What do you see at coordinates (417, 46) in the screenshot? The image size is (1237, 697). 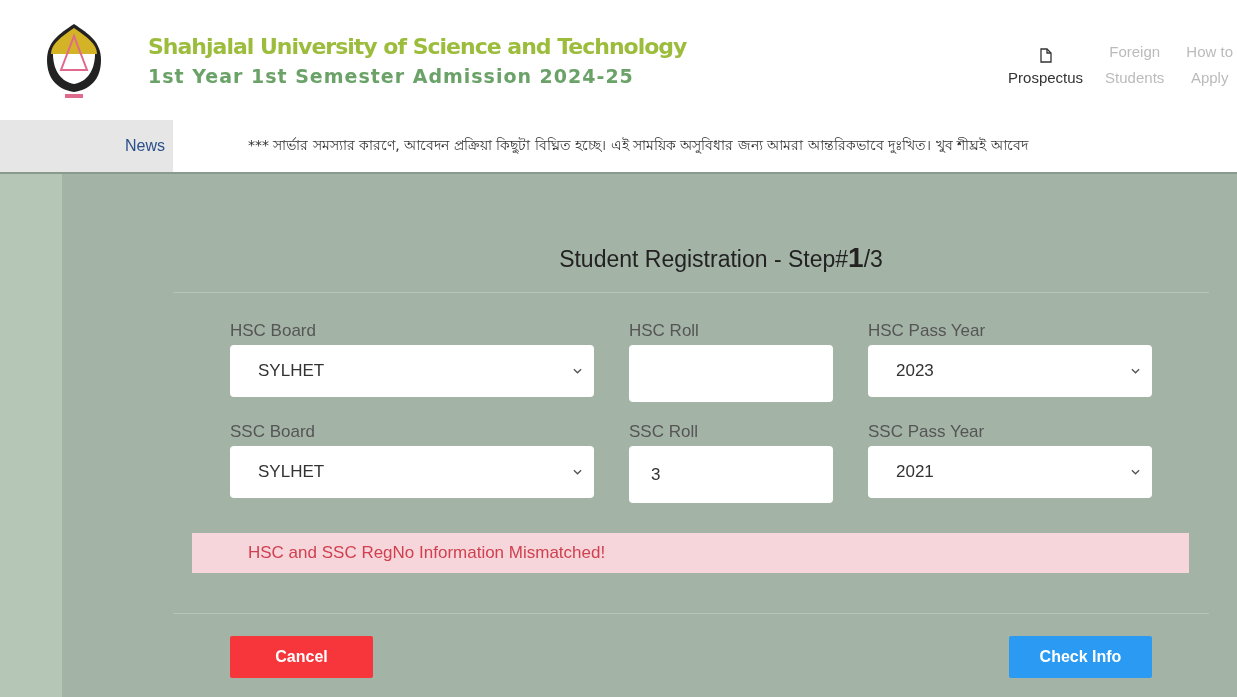 I see `university-name: Shahjalal University of Science and Technology` at bounding box center [417, 46].